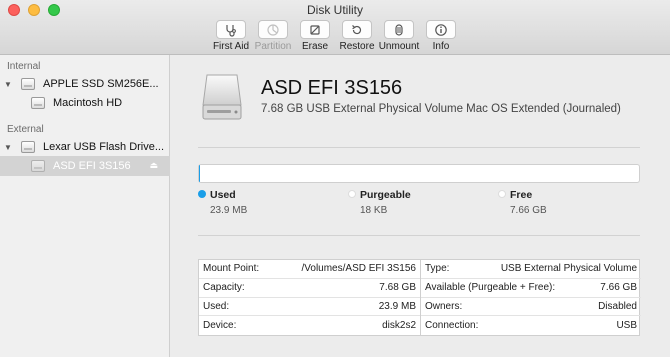 The height and width of the screenshot is (357, 670). I want to click on info-value: 23.9 MB, so click(397, 306).